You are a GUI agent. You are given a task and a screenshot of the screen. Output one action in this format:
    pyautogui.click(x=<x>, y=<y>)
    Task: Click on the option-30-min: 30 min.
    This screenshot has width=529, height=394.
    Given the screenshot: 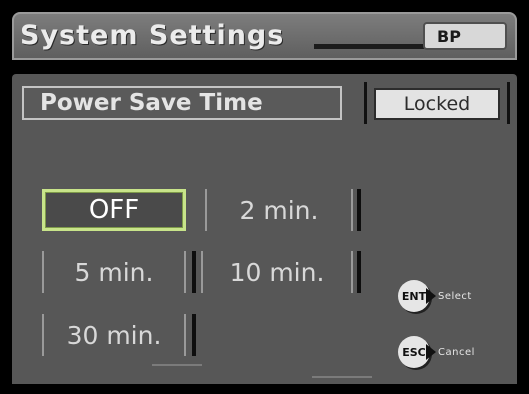 What is the action you would take?
    pyautogui.click(x=114, y=335)
    